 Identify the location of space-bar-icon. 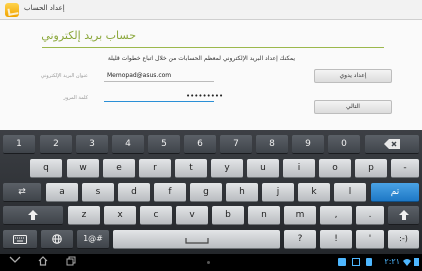
(196, 241).